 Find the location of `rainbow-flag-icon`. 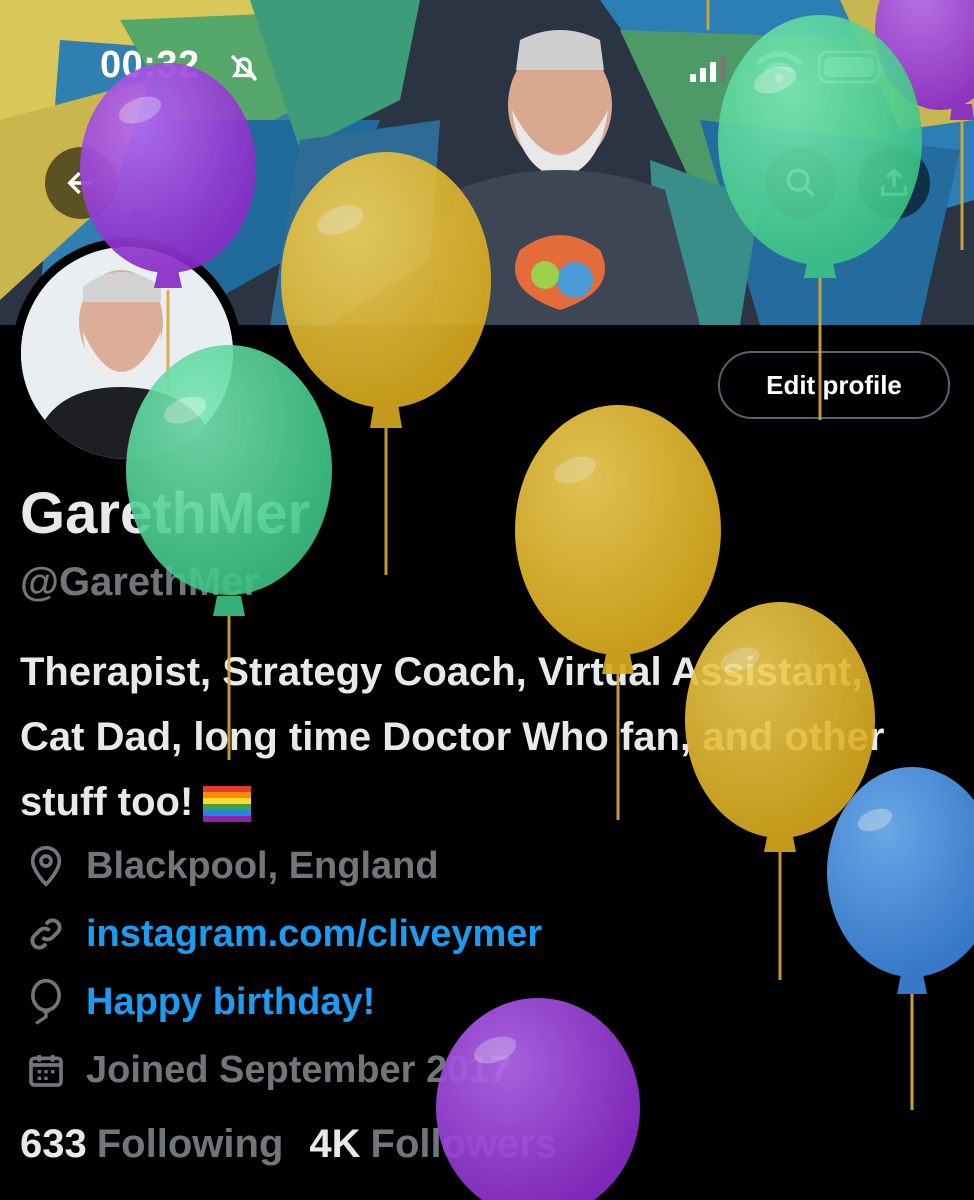

rainbow-flag-icon is located at coordinates (227, 804).